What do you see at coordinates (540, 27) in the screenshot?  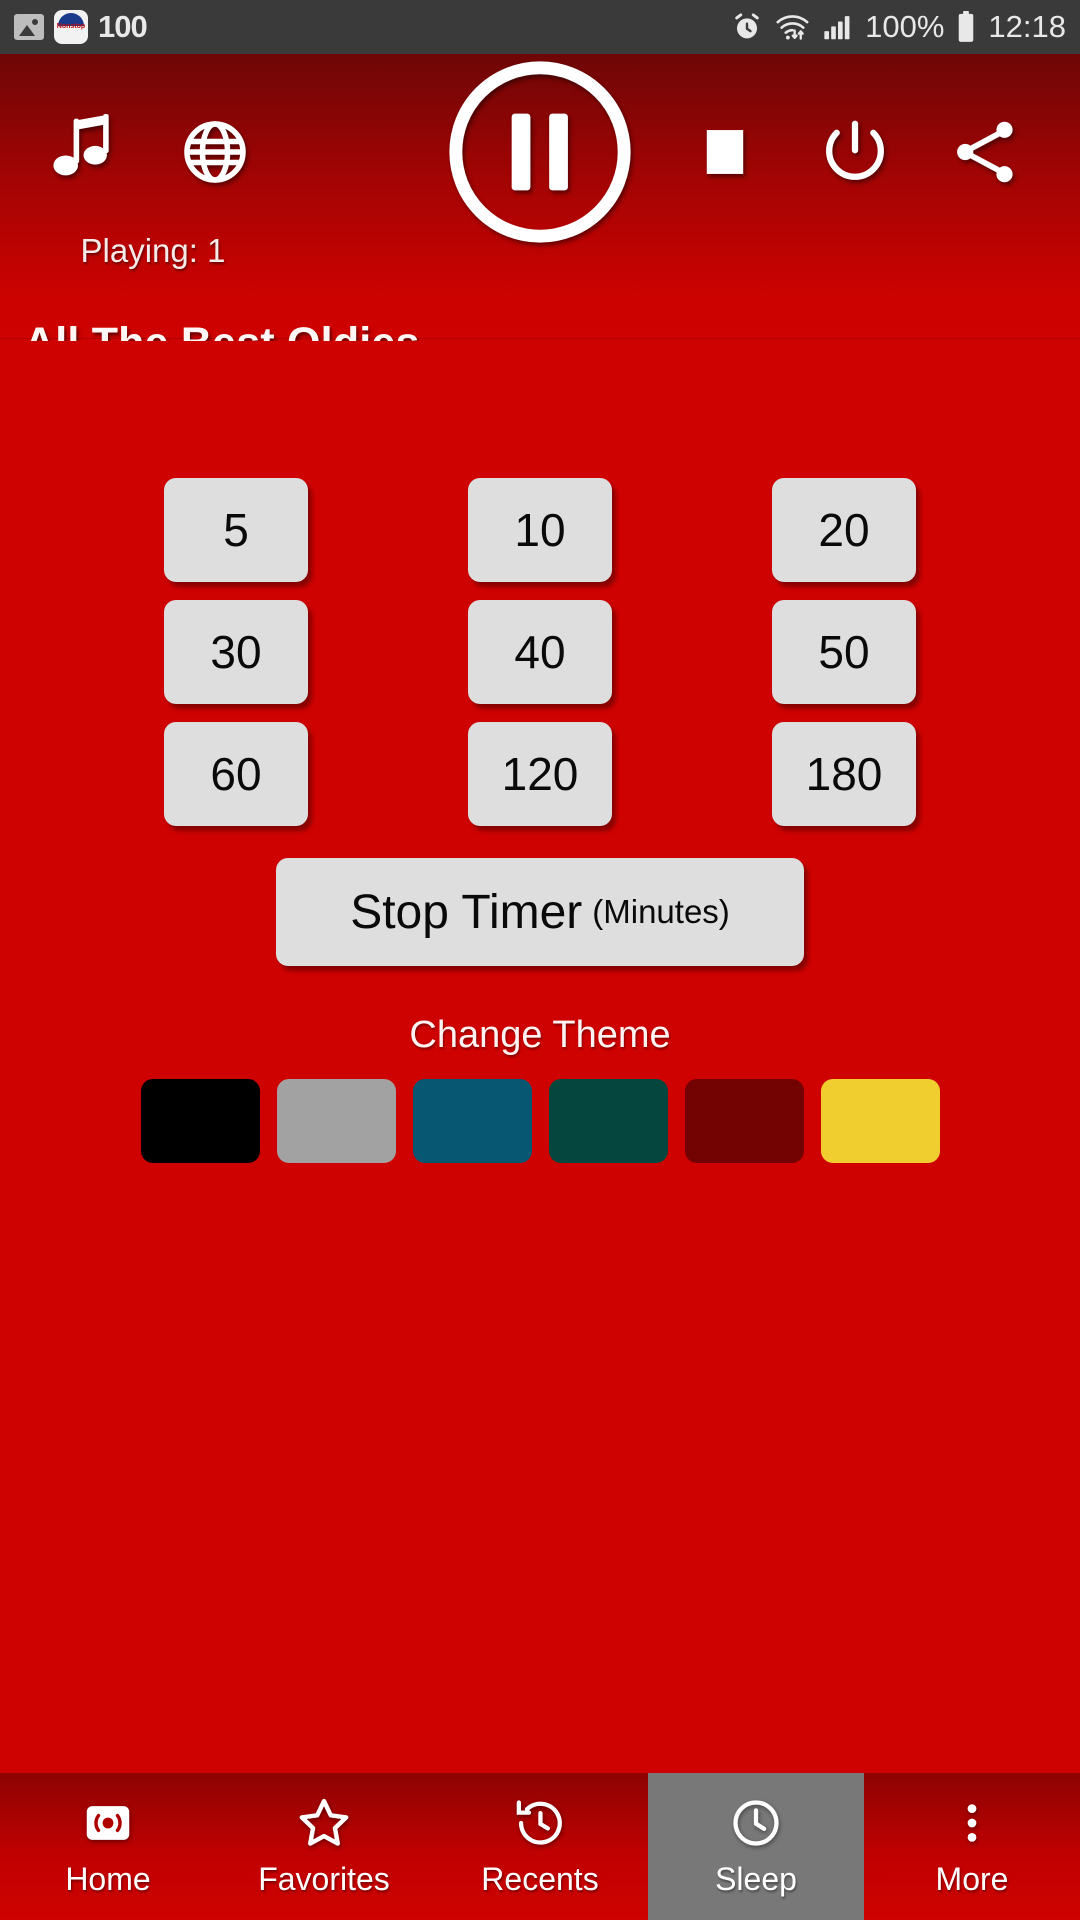 I see `status-bar: Nonstop 100 100% 12:18` at bounding box center [540, 27].